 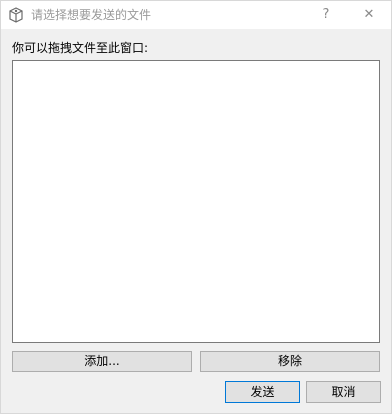 I want to click on package-icon, so click(x=16, y=15).